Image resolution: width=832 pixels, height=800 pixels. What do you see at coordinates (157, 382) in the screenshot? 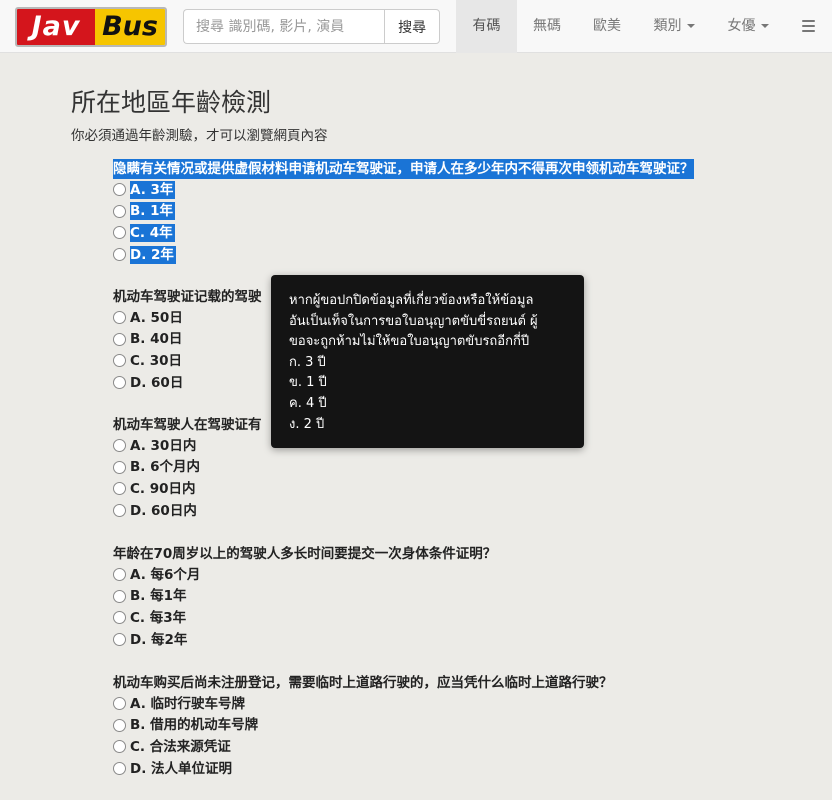
I see `option-label: D. 60日` at bounding box center [157, 382].